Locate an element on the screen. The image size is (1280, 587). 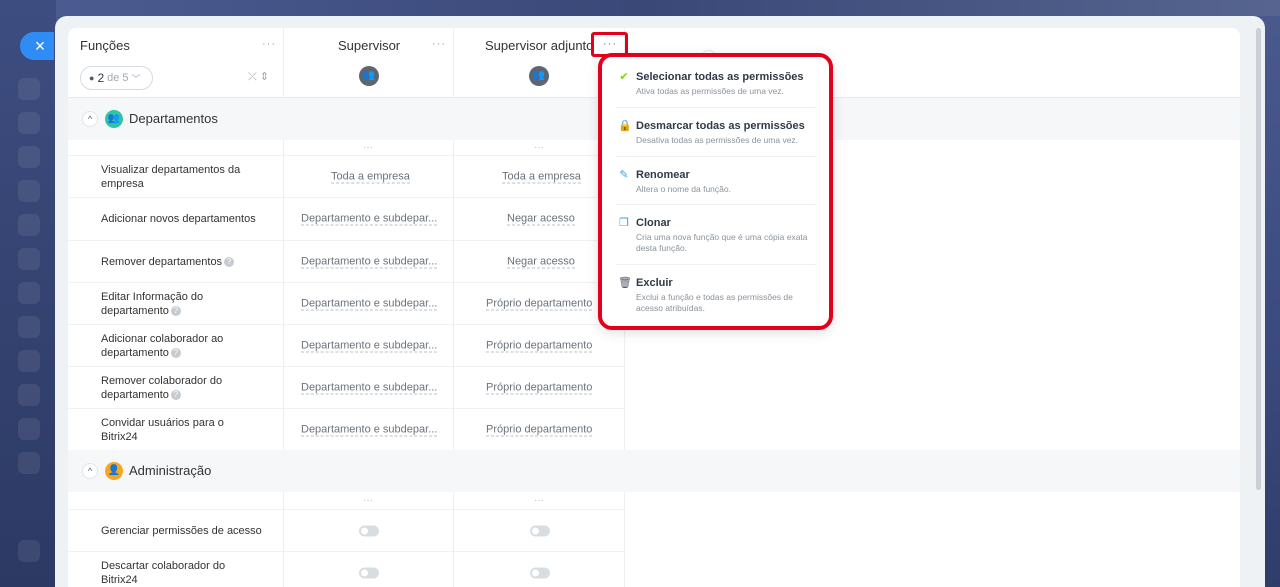
section-label: Departamentos is located at coordinates (173, 118).